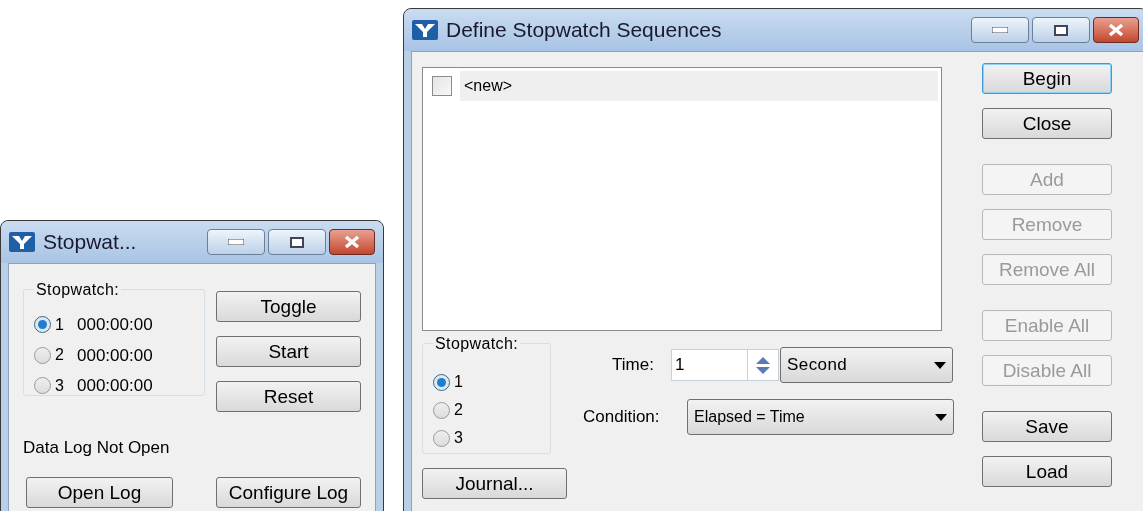  Describe the element at coordinates (1047, 471) in the screenshot. I see `command-button: Load` at that location.